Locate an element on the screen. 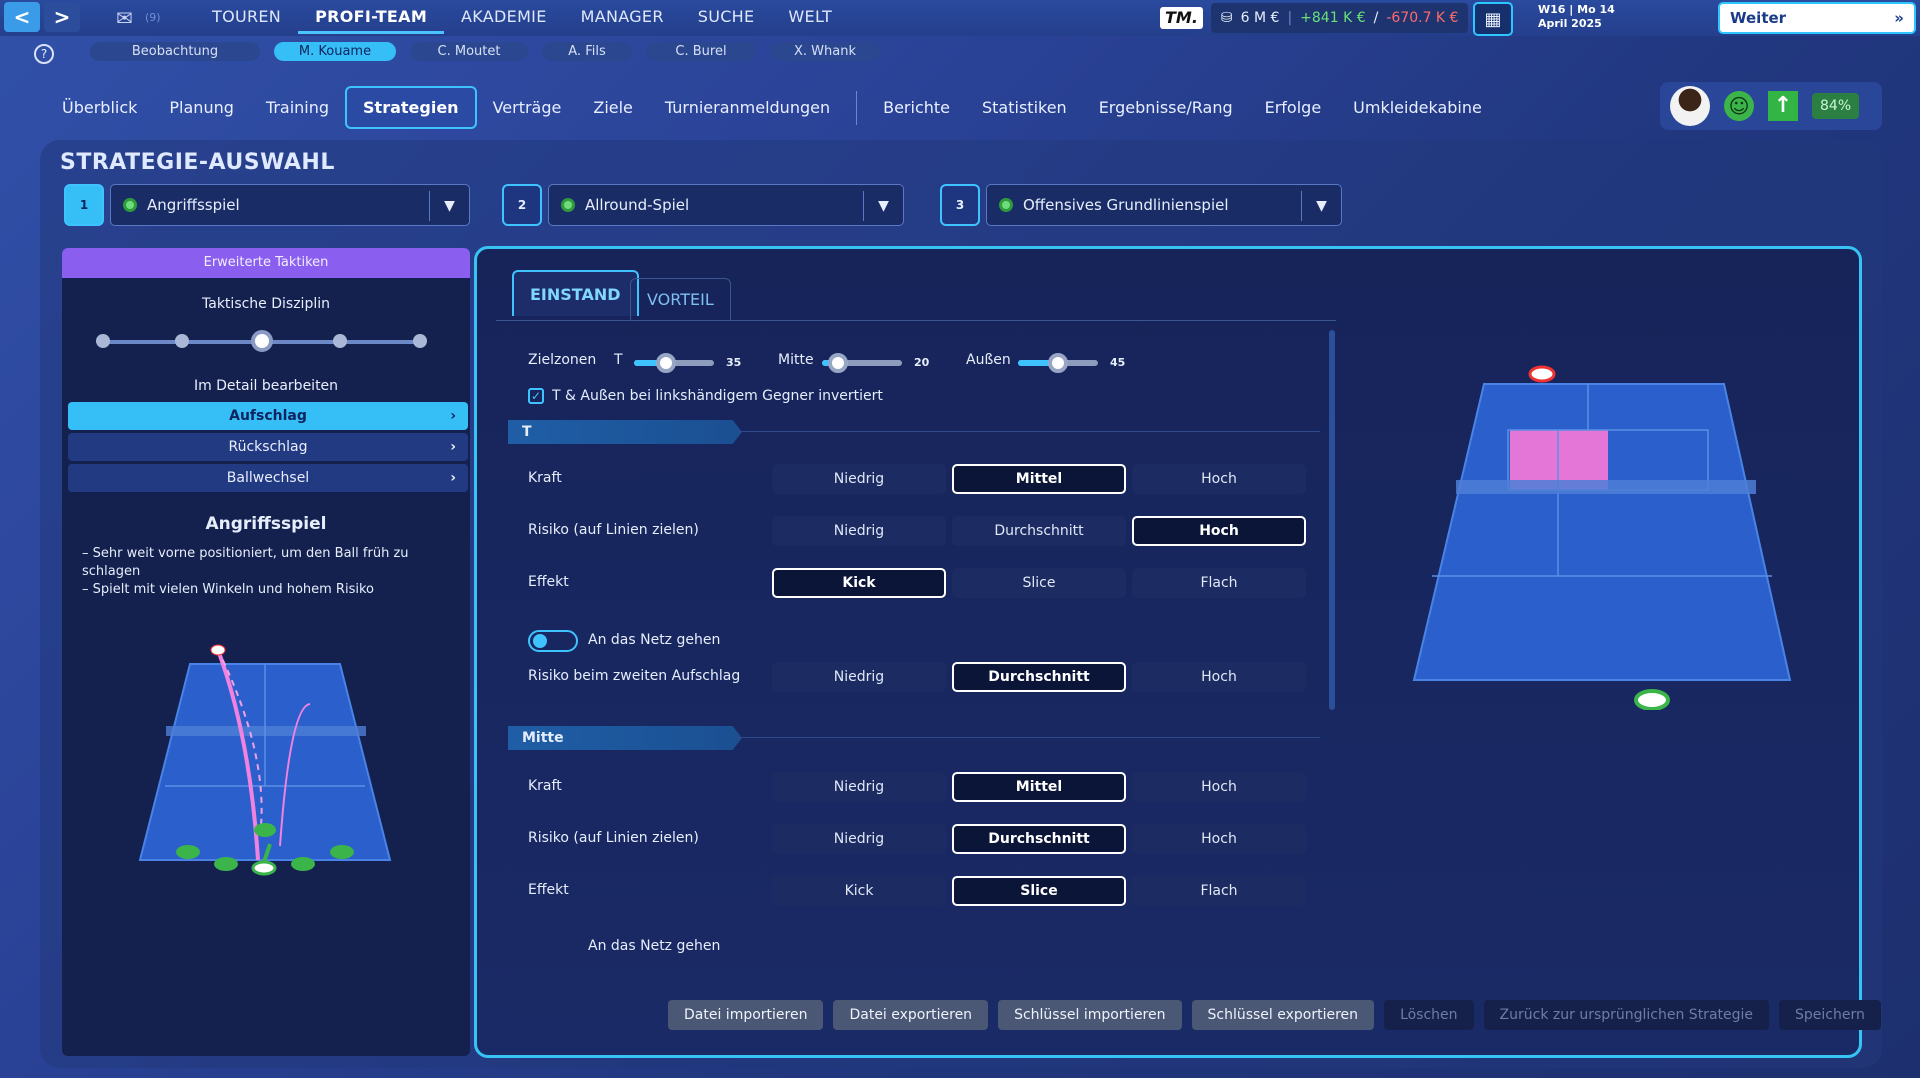  balance: 6 M € is located at coordinates (1260, 18).